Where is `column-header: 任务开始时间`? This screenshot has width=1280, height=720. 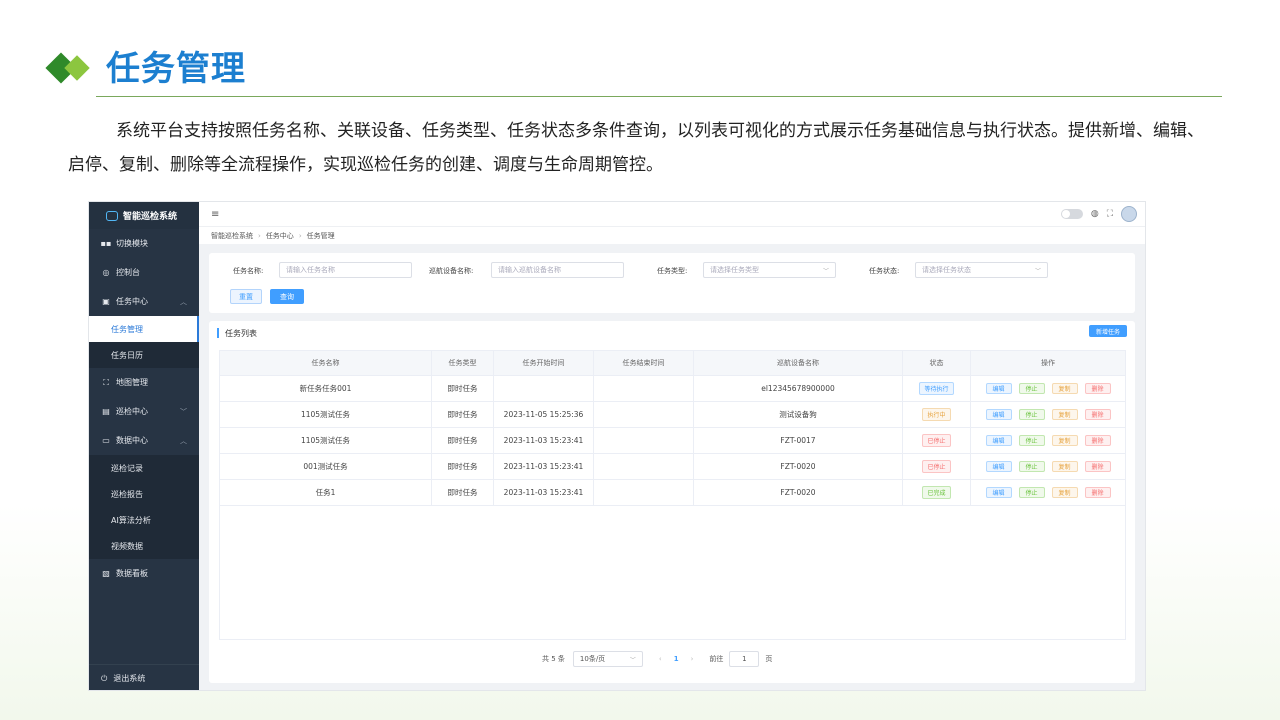 column-header: 任务开始时间 is located at coordinates (544, 363).